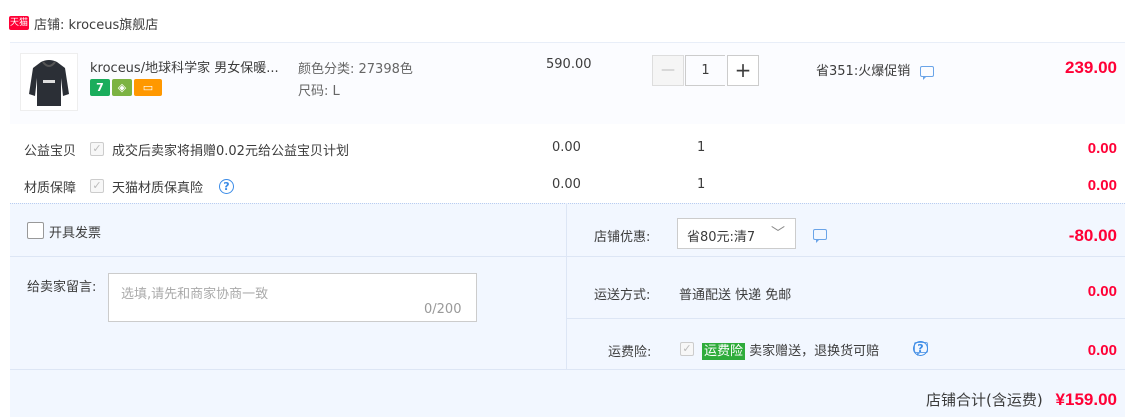  I want to click on quantity-input: 1, so click(705, 70).